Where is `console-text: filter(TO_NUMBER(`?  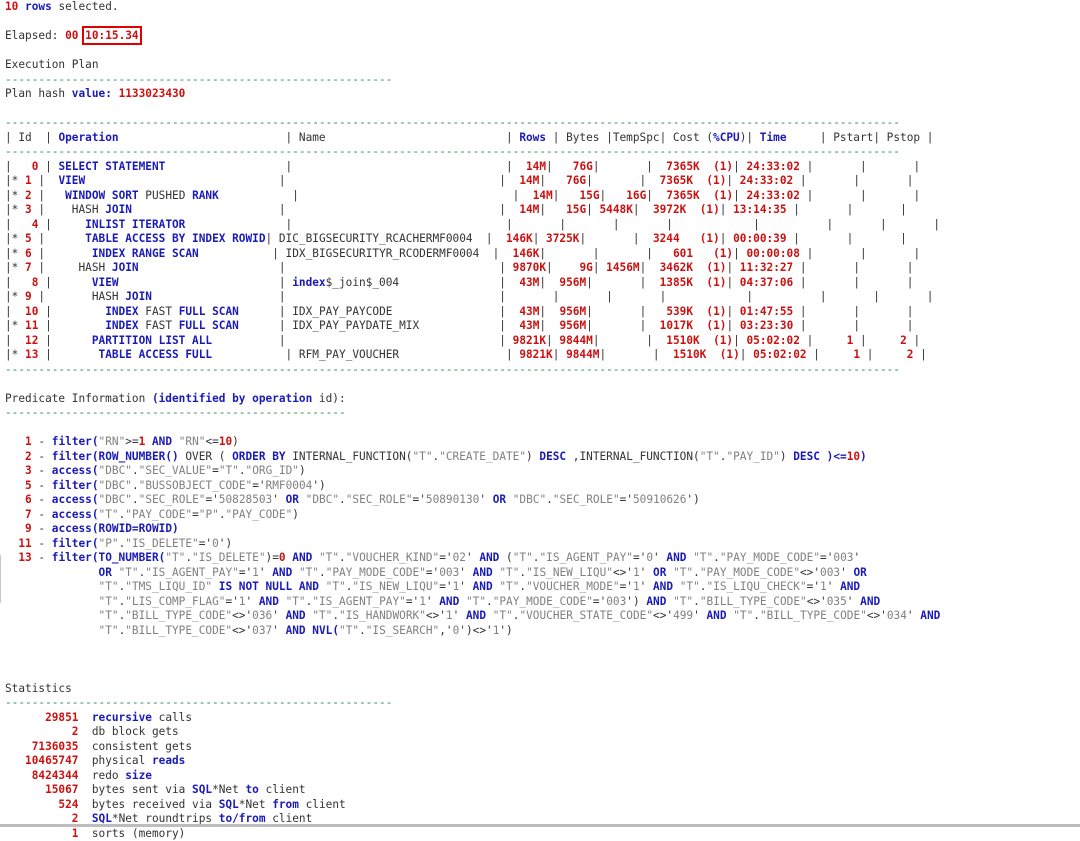 console-text: filter(TO_NUMBER( is located at coordinates (109, 557).